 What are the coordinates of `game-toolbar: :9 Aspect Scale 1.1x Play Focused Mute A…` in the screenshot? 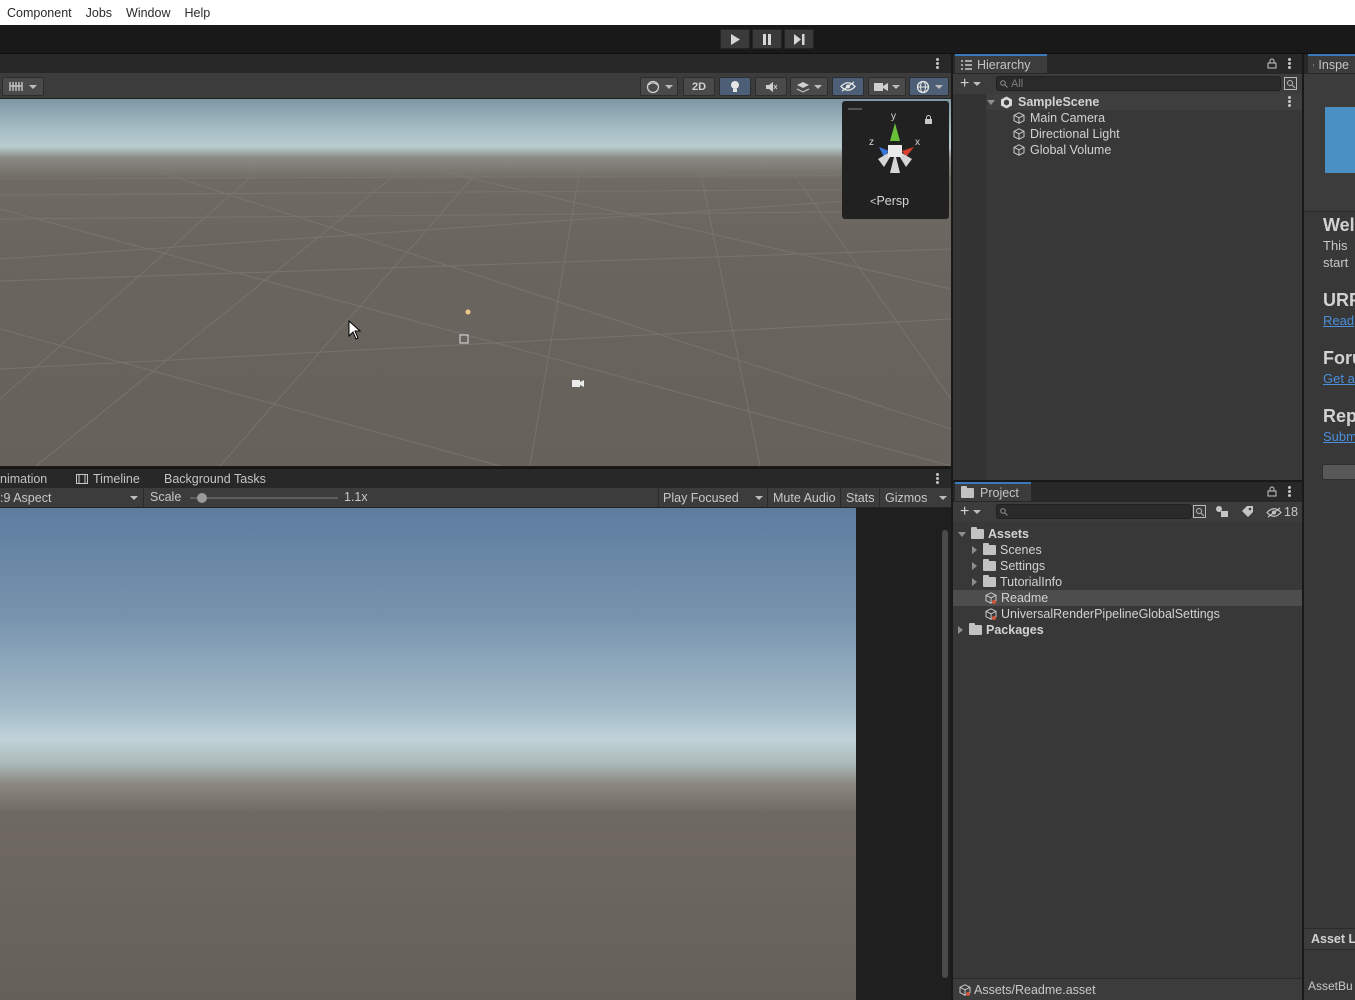 It's located at (475, 498).